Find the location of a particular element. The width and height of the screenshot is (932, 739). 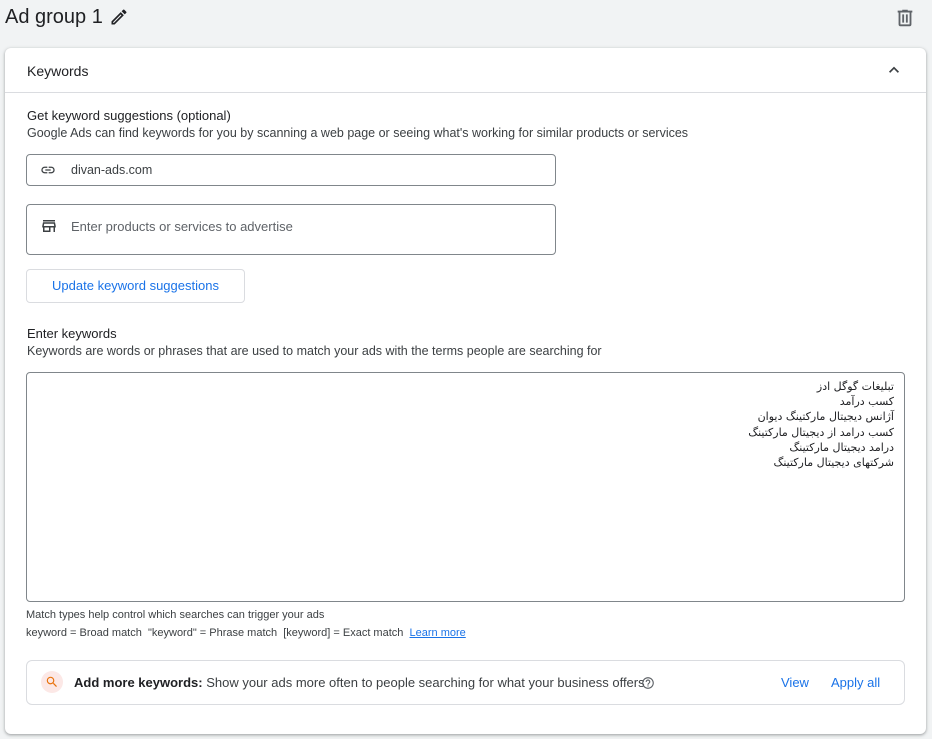

pencil-icon is located at coordinates (119, 17).